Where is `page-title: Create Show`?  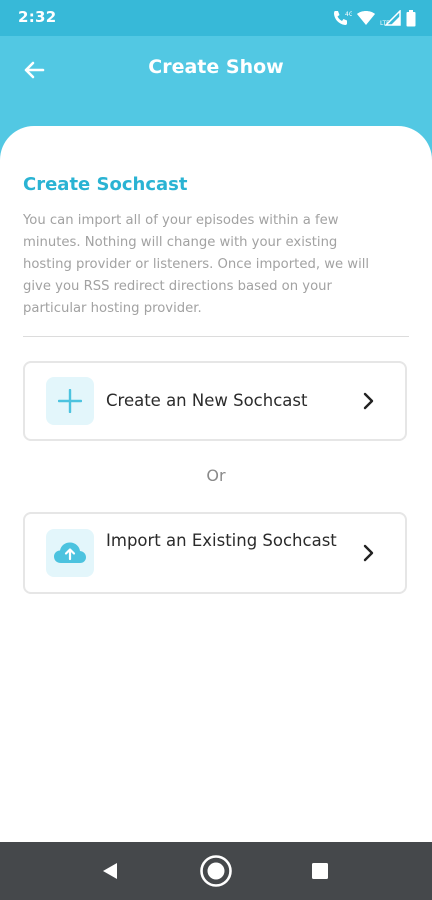 page-title: Create Show is located at coordinates (216, 67).